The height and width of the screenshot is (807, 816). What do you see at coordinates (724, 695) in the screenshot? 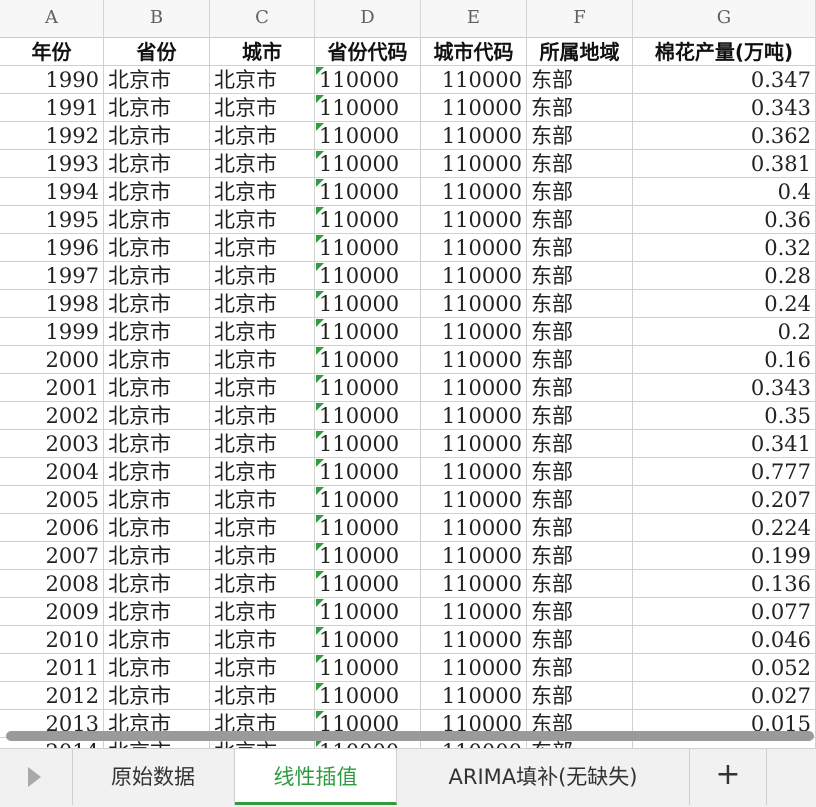
I see `table-cell: 0.027` at bounding box center [724, 695].